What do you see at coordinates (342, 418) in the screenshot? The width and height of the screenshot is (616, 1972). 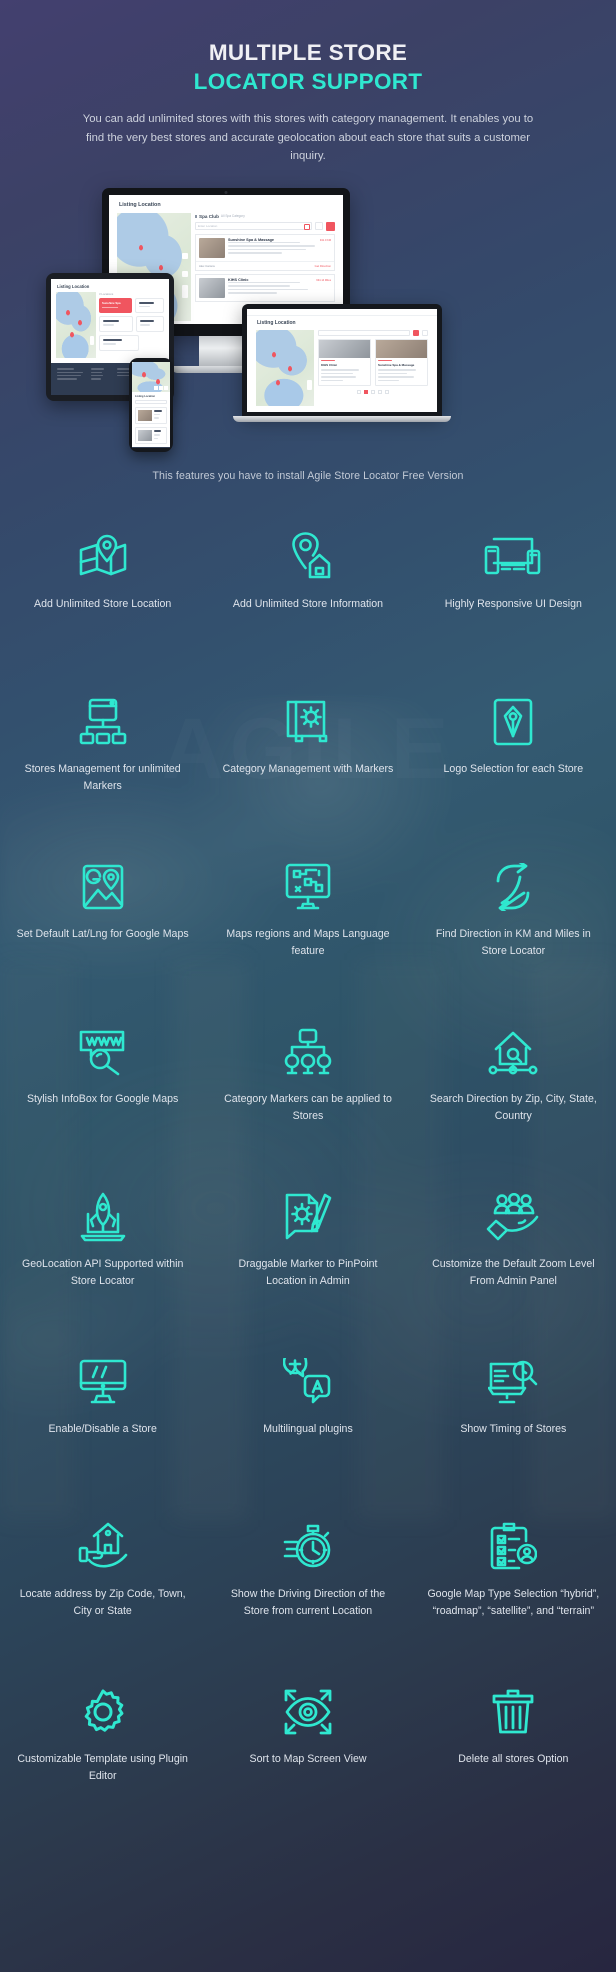 I see `laptop-base` at bounding box center [342, 418].